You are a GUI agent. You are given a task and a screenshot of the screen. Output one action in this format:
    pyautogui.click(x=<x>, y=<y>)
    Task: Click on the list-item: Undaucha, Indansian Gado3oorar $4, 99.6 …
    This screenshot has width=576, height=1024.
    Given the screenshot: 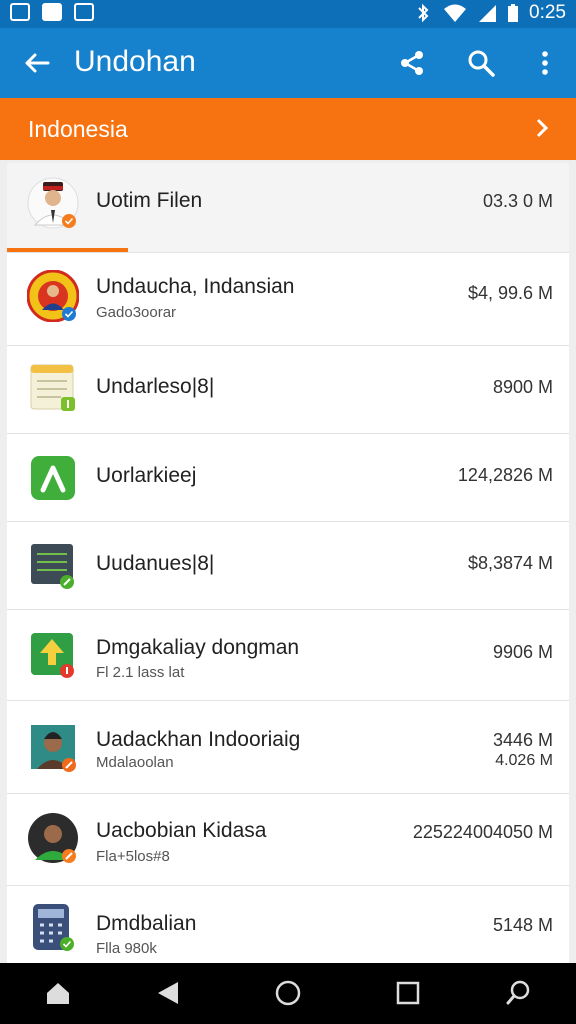 What is the action you would take?
    pyautogui.click(x=288, y=299)
    